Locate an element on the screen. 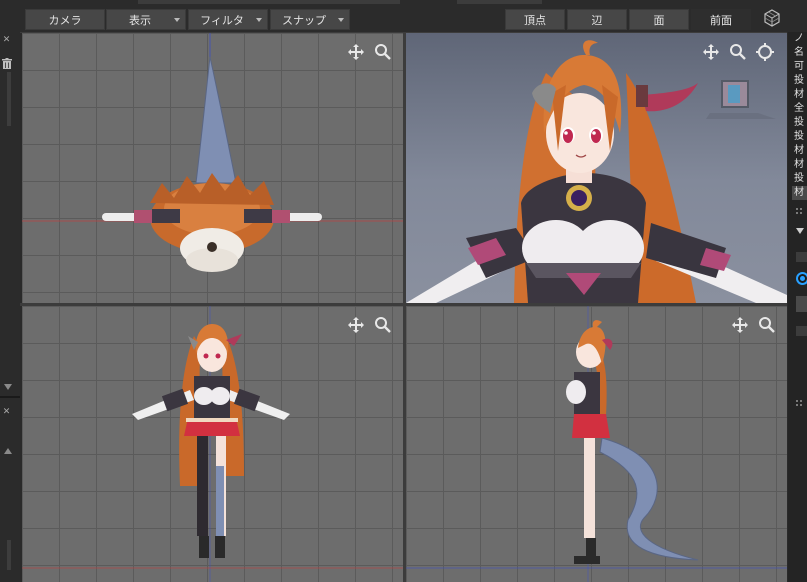 Image resolution: width=807 pixels, height=582 pixels. vertex-mode-label: 頂点 is located at coordinates (535, 20).